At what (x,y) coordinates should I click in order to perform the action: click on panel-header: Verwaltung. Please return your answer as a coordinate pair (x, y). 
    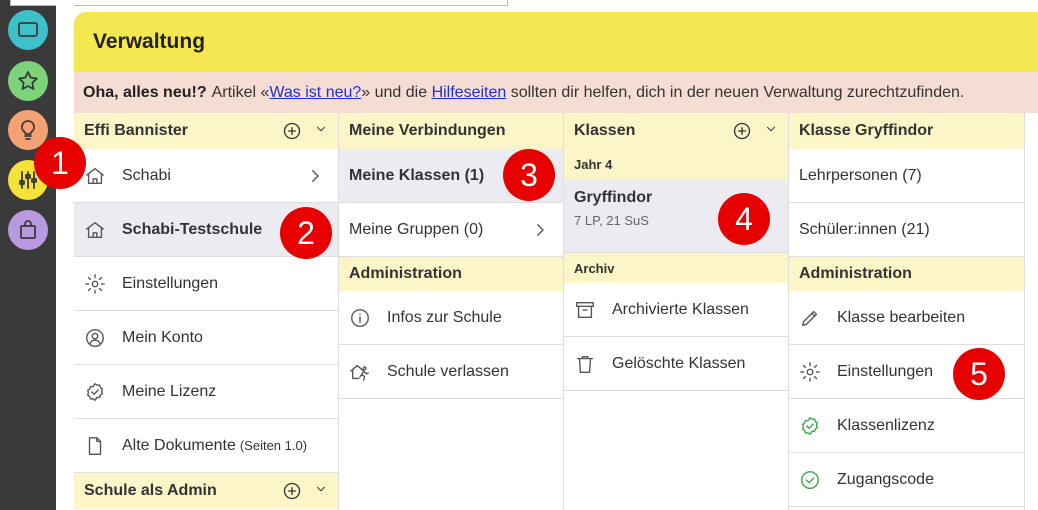
    Looking at the image, I should click on (556, 42).